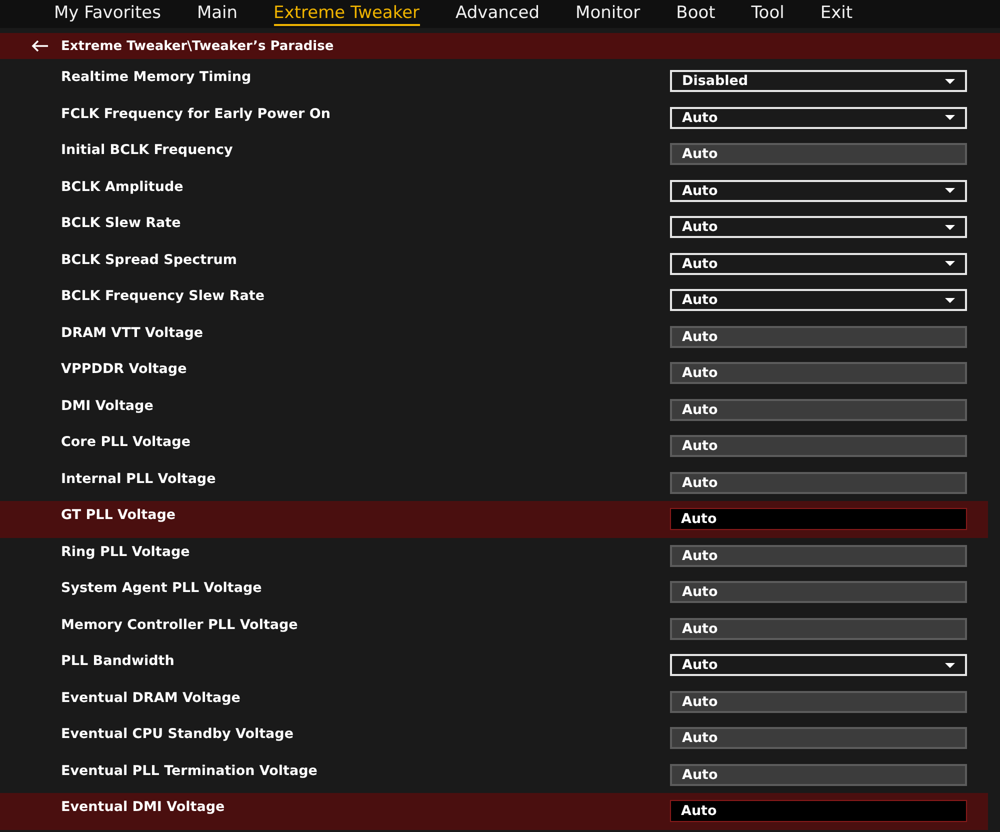 The height and width of the screenshot is (832, 1000). Describe the element at coordinates (494, 592) in the screenshot. I see `setting-row: System Agent PLL Voltage Auto` at that location.